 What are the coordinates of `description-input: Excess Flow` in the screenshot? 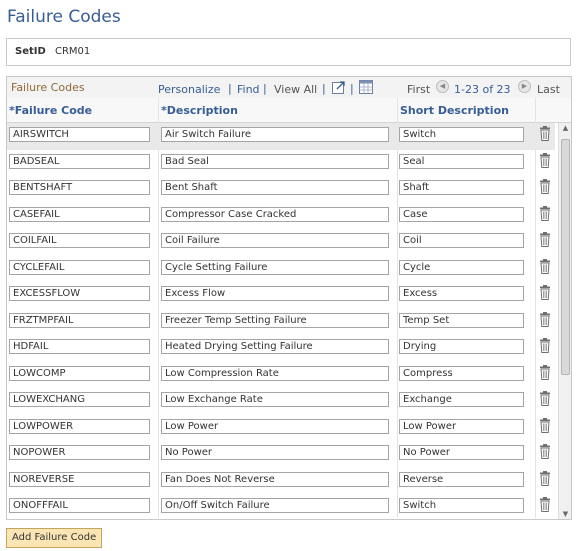 It's located at (275, 293).